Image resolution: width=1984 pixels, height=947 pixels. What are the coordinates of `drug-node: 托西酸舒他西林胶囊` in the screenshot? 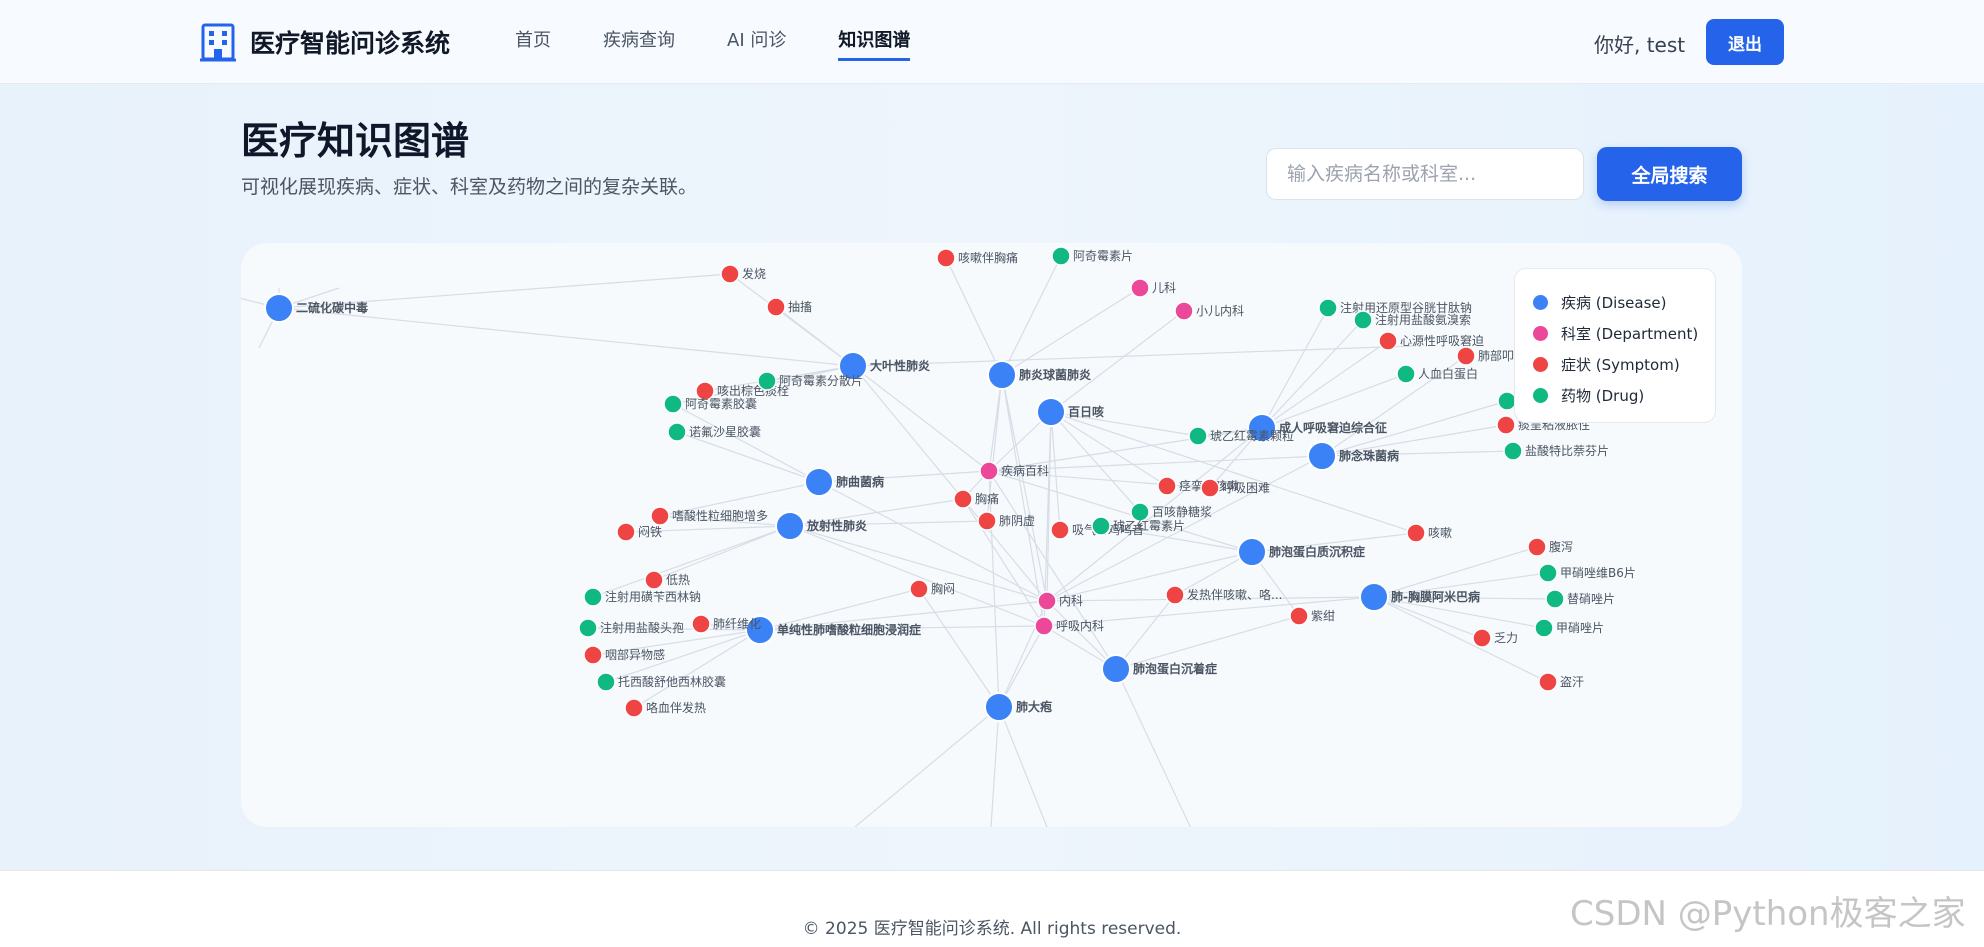 It's located at (661, 682).